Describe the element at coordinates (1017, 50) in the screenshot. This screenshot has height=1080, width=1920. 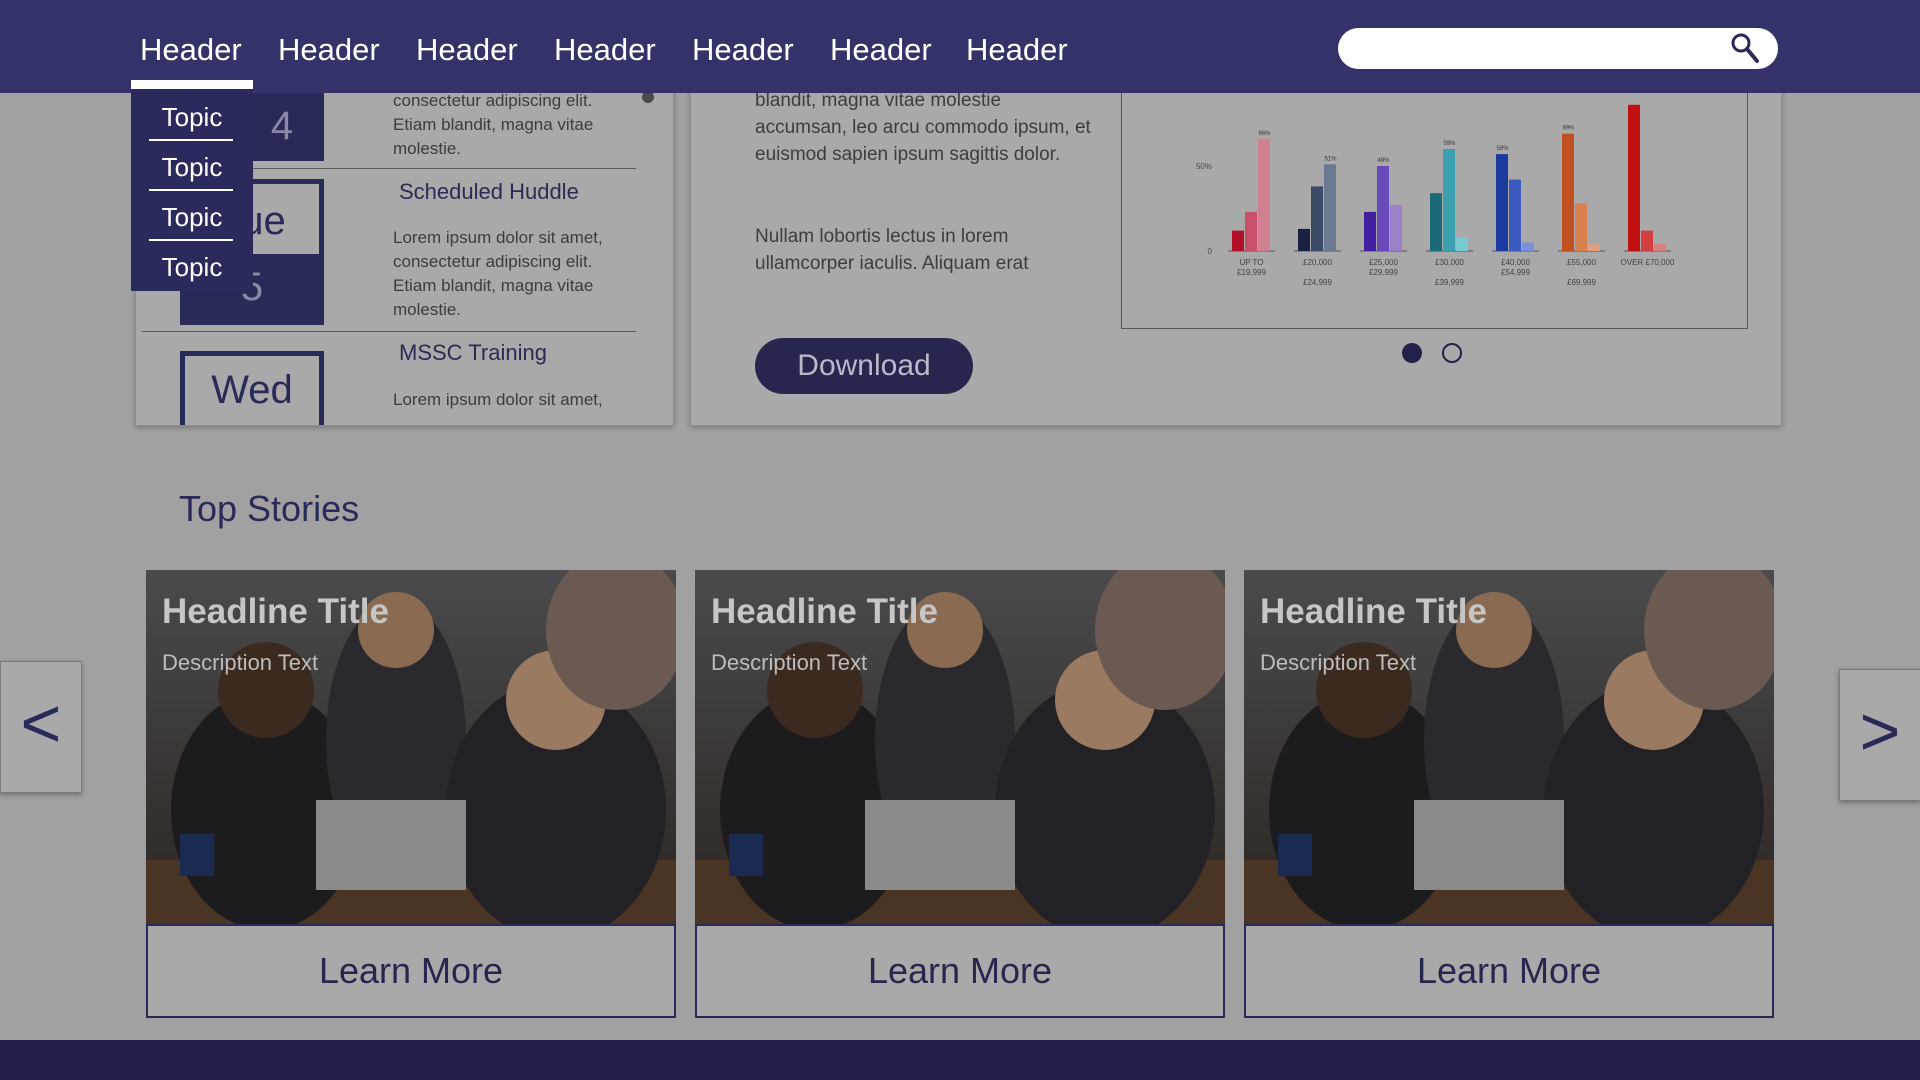
I see `nav-item-header-7: Header` at that location.